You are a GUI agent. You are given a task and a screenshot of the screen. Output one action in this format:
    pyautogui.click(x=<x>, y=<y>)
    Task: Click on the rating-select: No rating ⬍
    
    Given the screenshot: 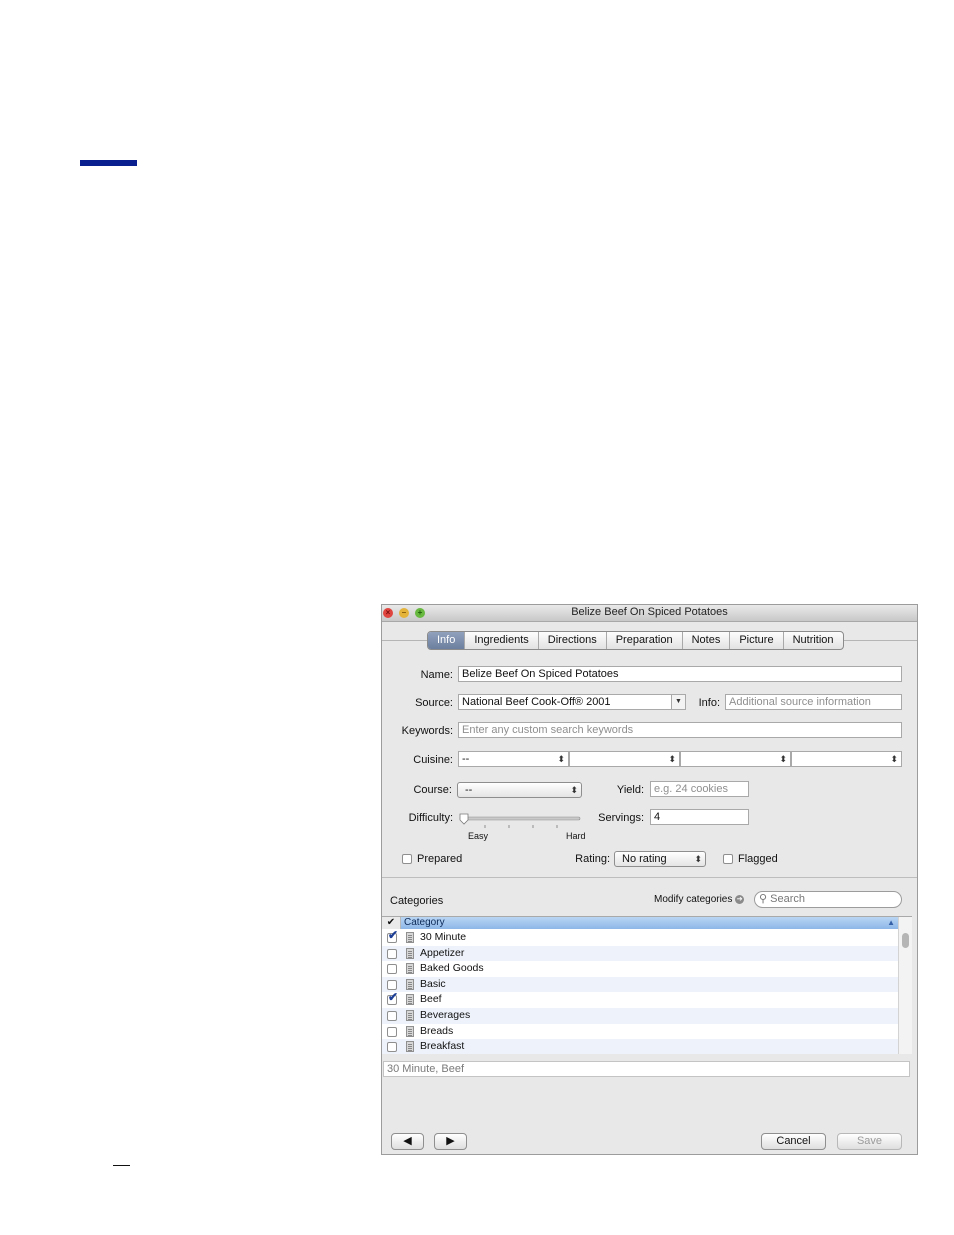 What is the action you would take?
    pyautogui.click(x=660, y=859)
    